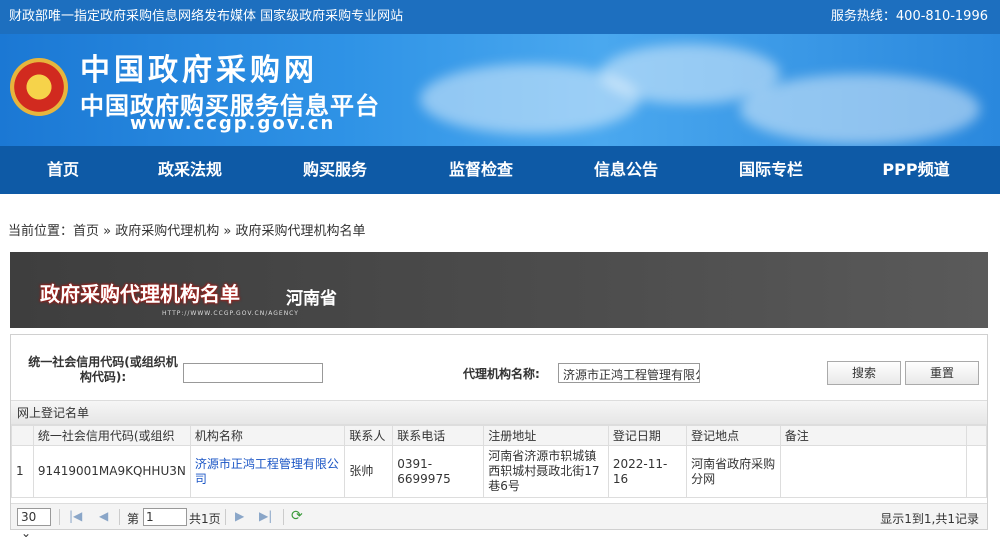 The height and width of the screenshot is (541, 1000). What do you see at coordinates (239, 516) in the screenshot?
I see `next-page-icon: ▶` at bounding box center [239, 516].